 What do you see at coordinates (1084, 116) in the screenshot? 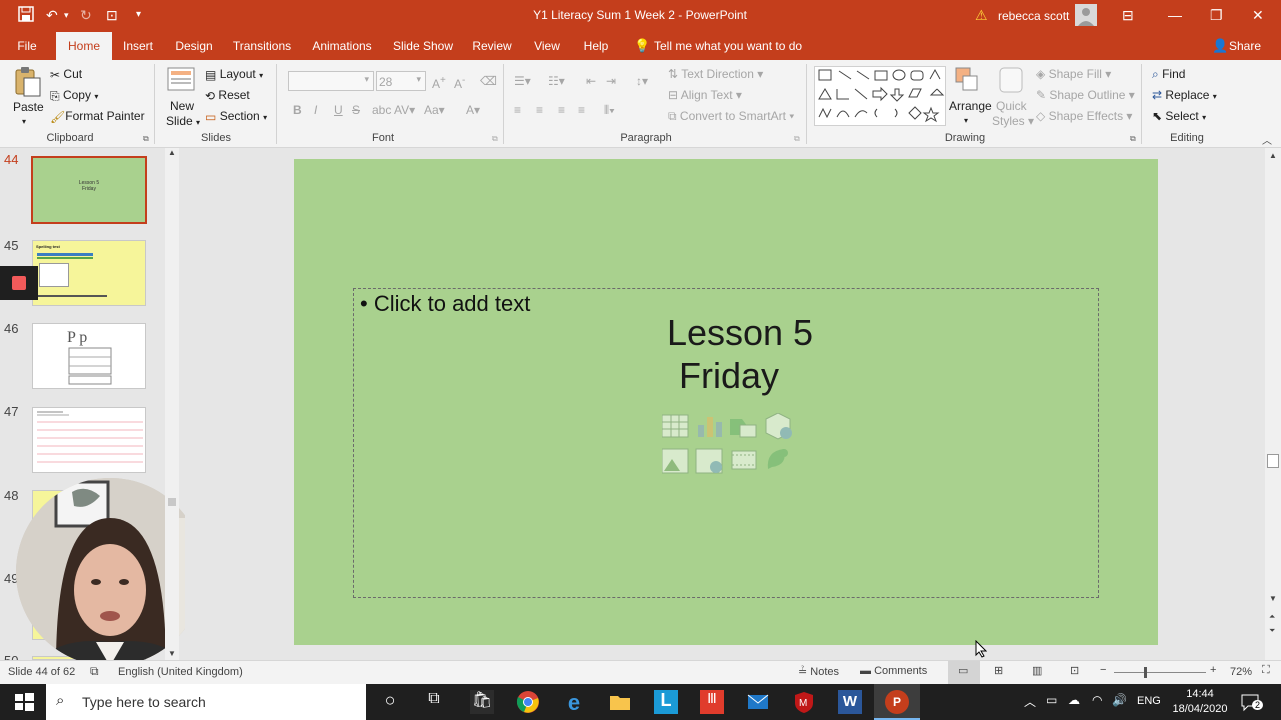
I see `shape-effects-button: ◇ Shape Effects ▾` at bounding box center [1084, 116].